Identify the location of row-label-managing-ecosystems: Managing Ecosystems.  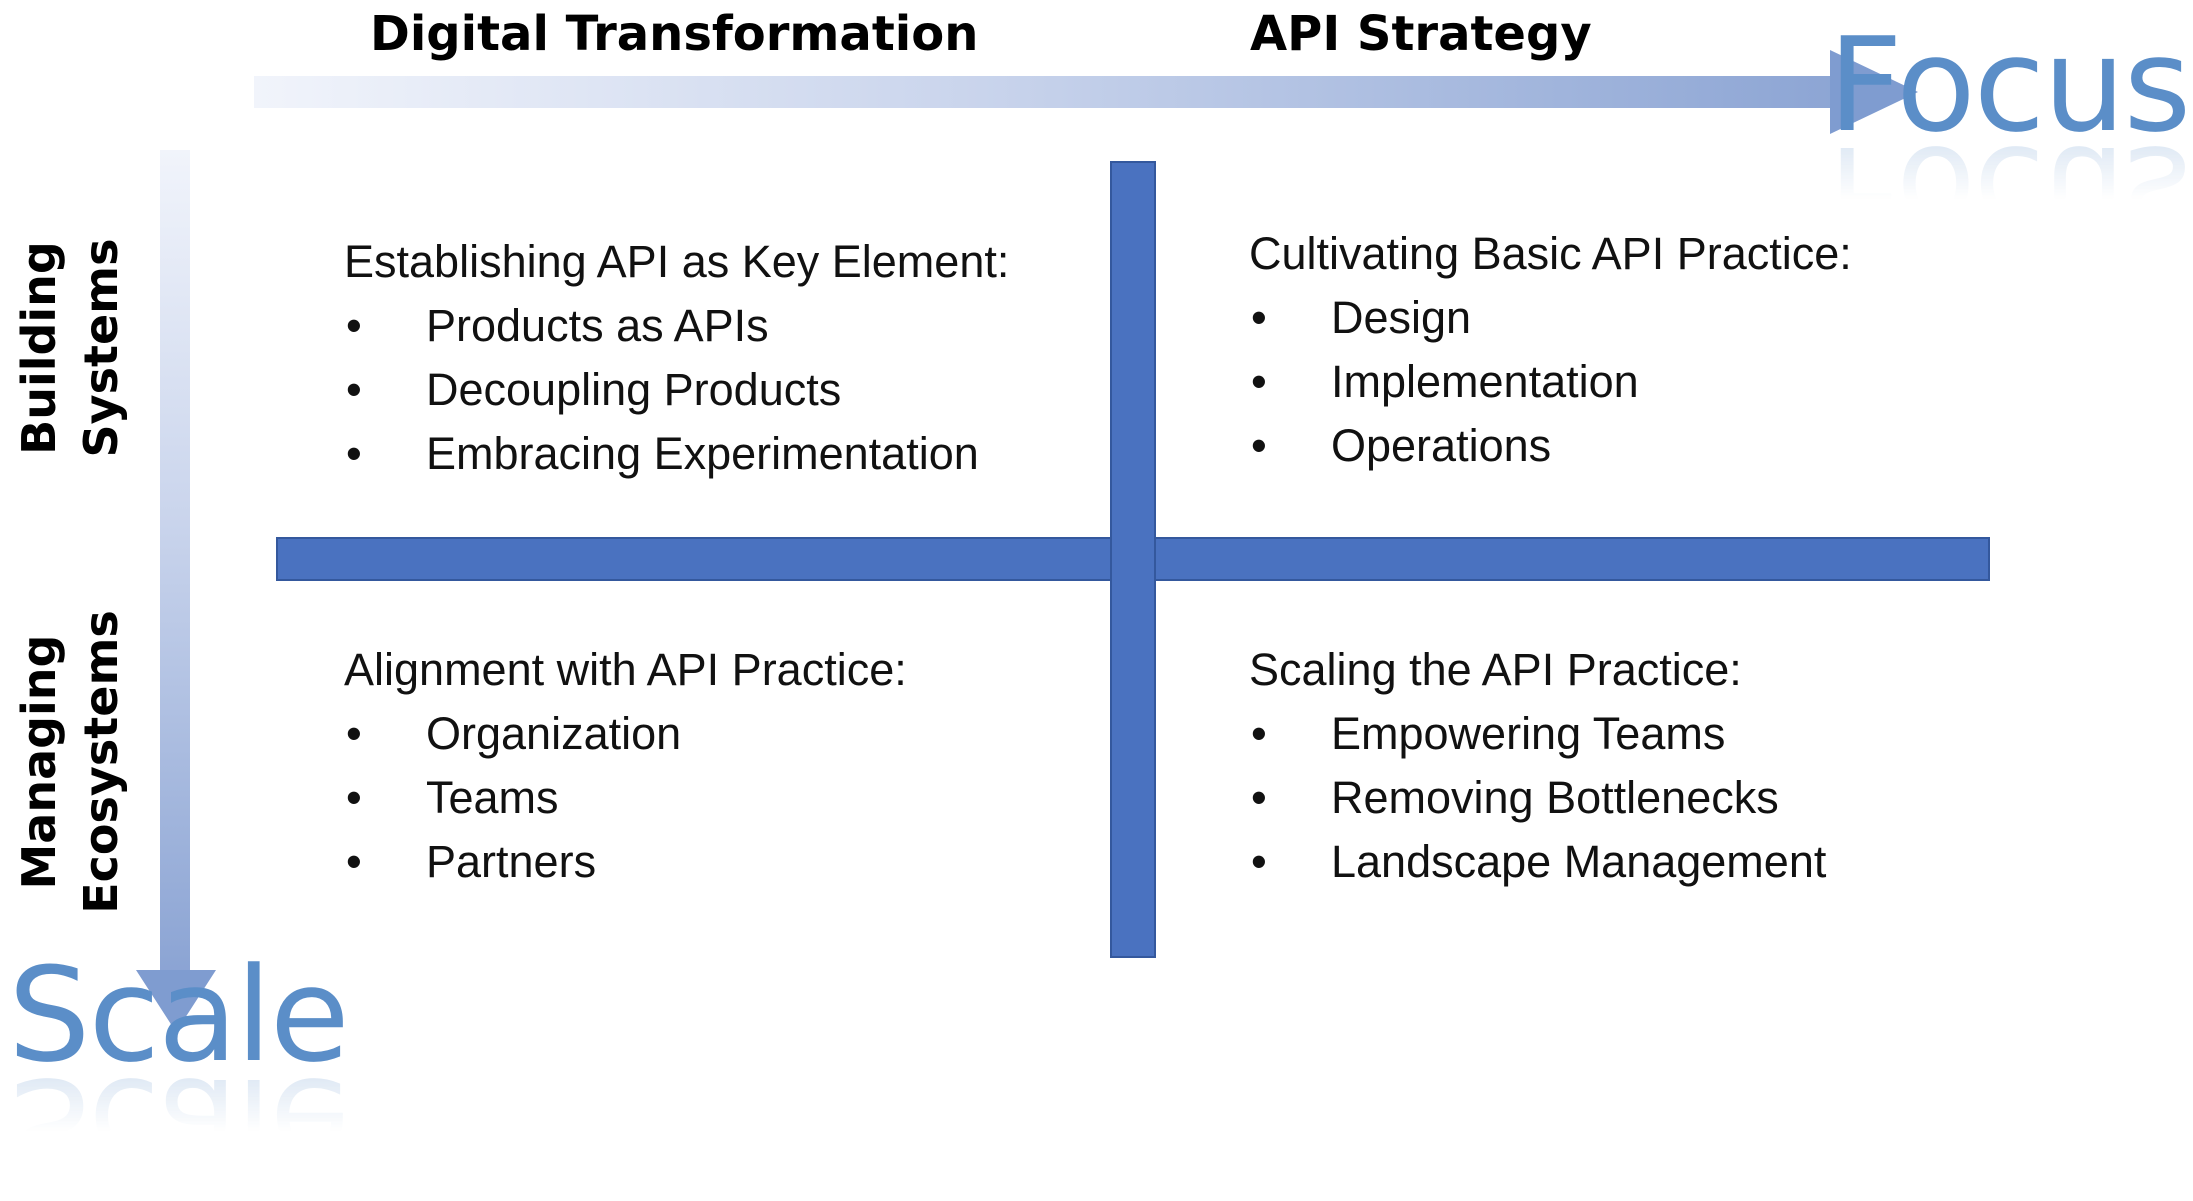
(70, 762).